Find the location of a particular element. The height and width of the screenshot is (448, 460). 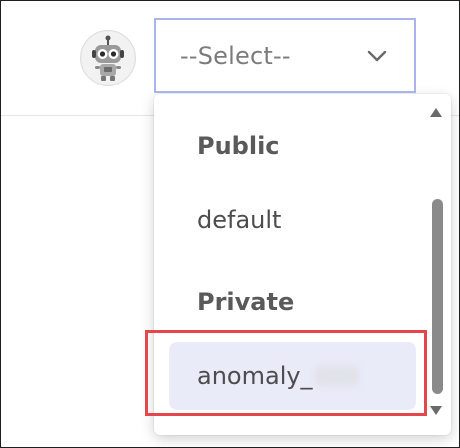

scrollbar-thumb is located at coordinates (437, 296).